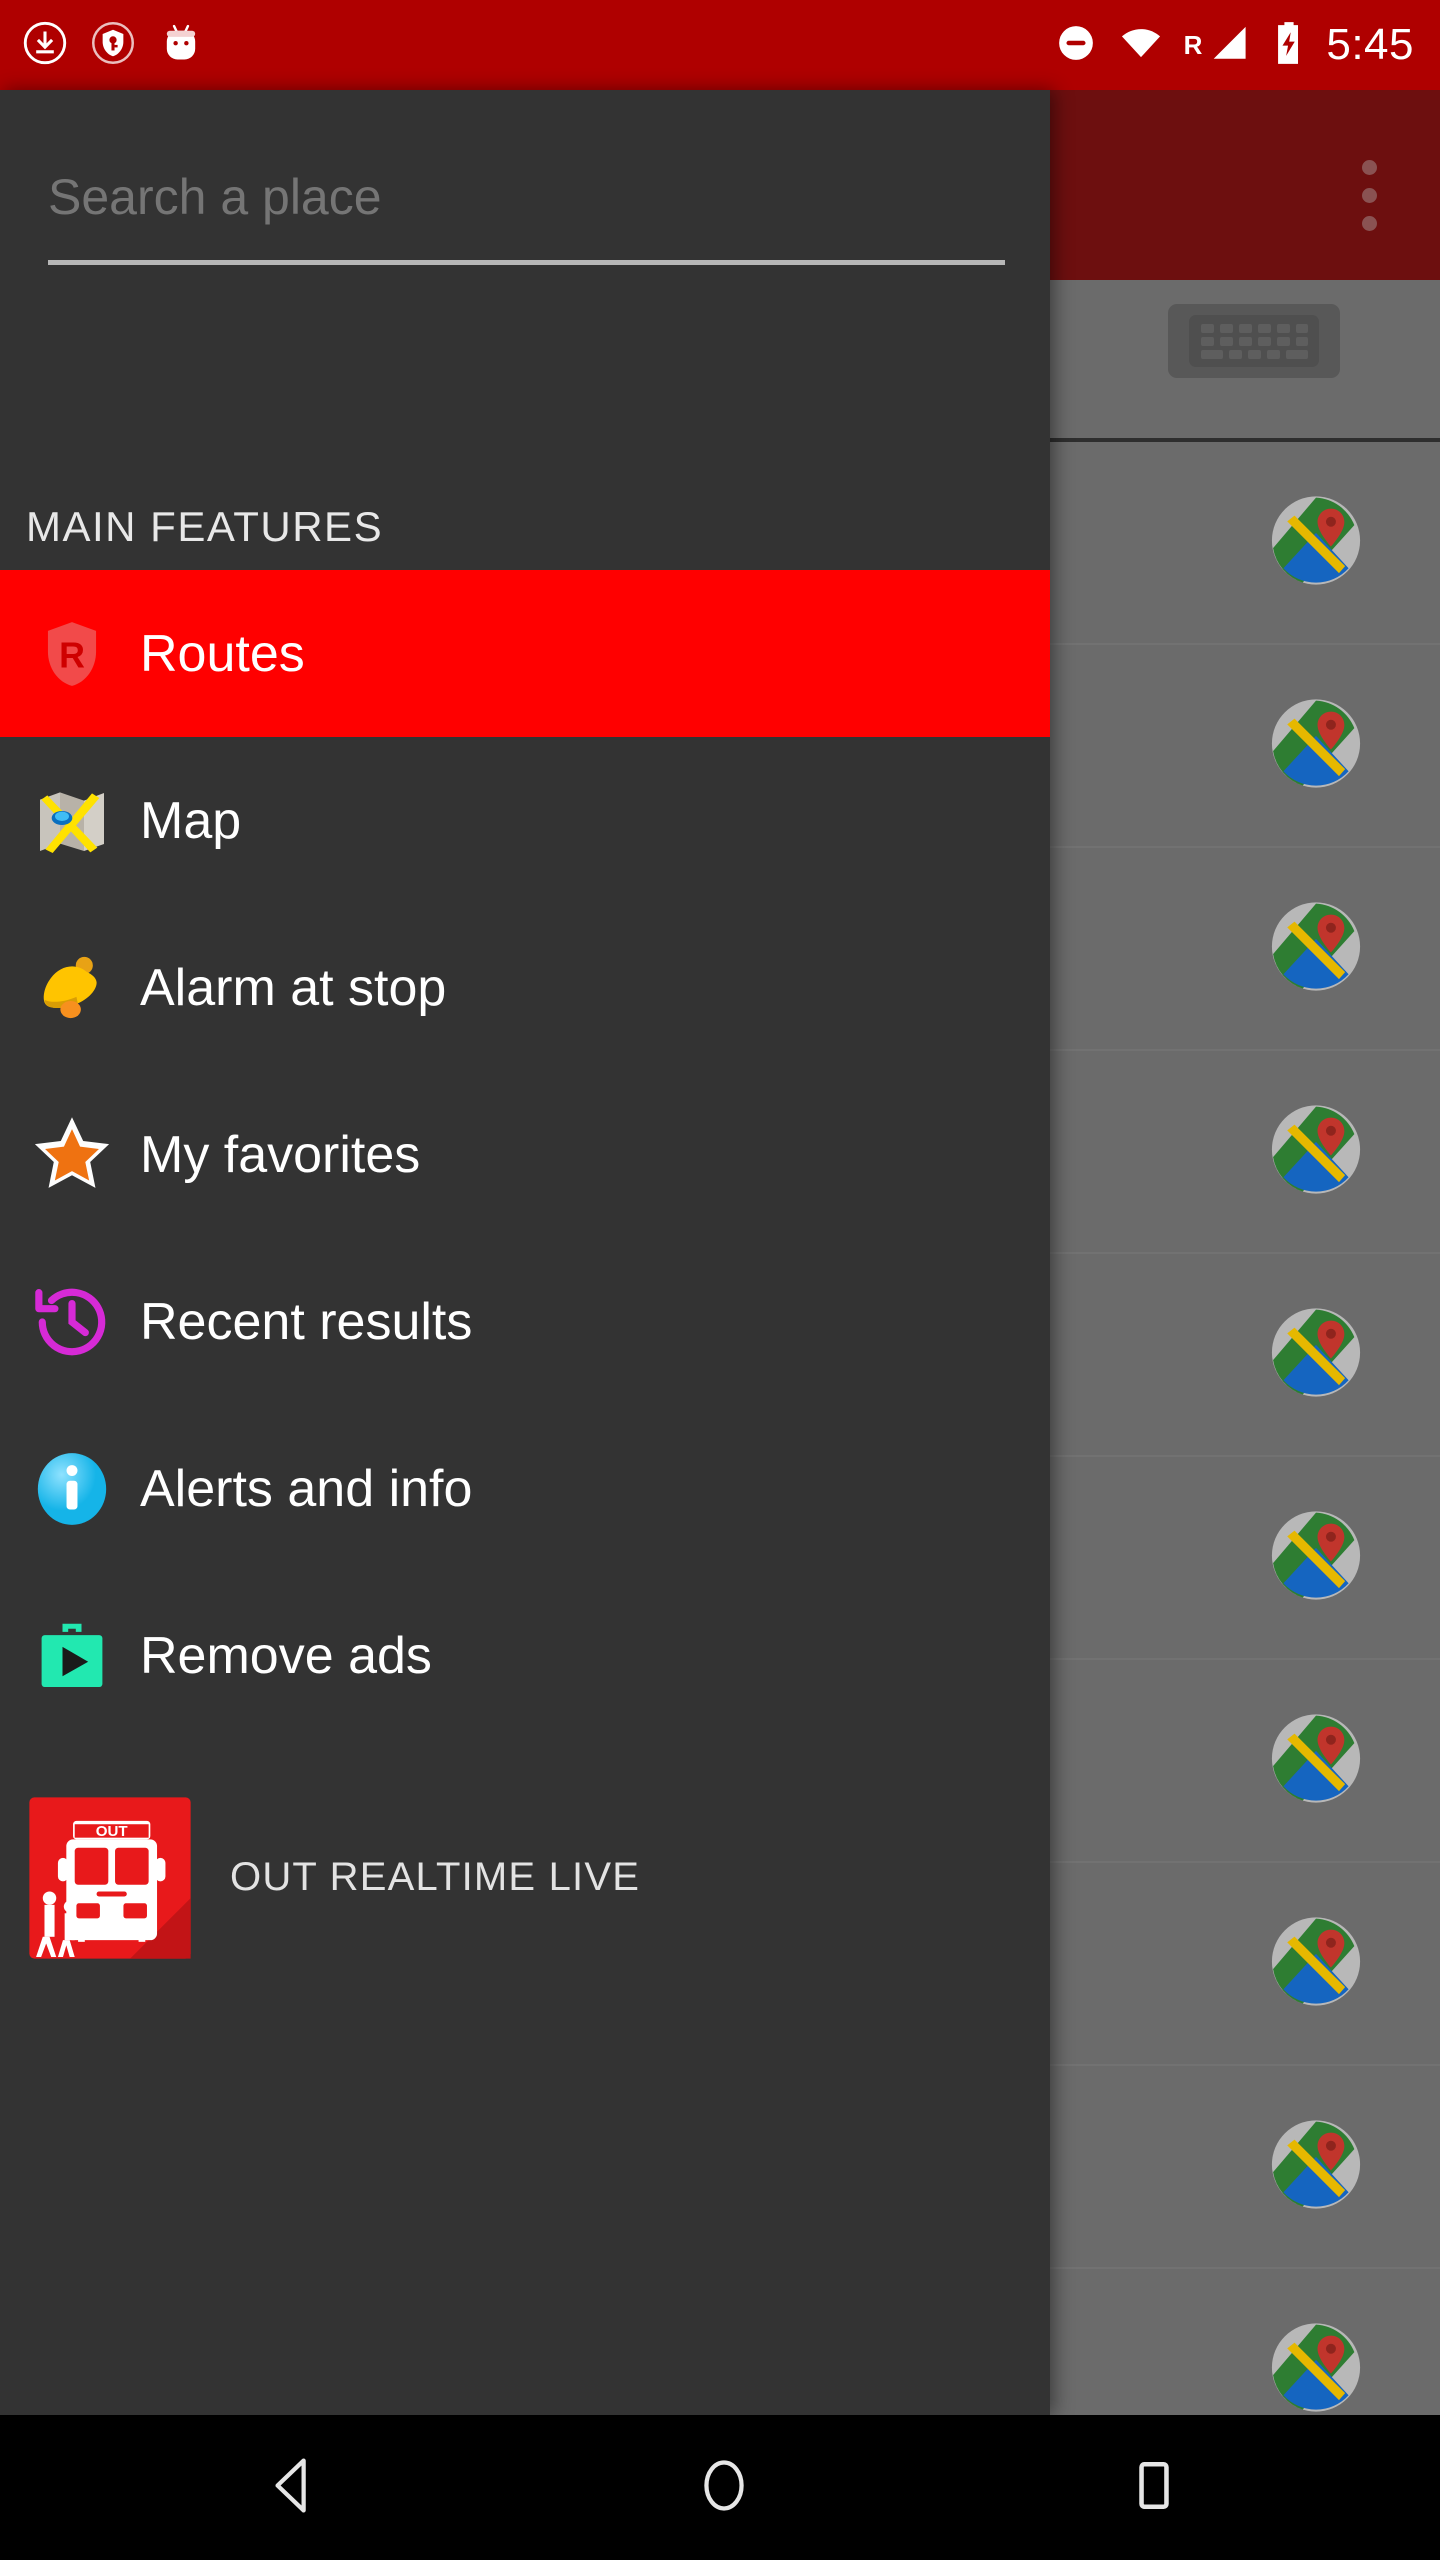 This screenshot has width=1440, height=2560. I want to click on routes-shield-icon: R, so click(72, 654).